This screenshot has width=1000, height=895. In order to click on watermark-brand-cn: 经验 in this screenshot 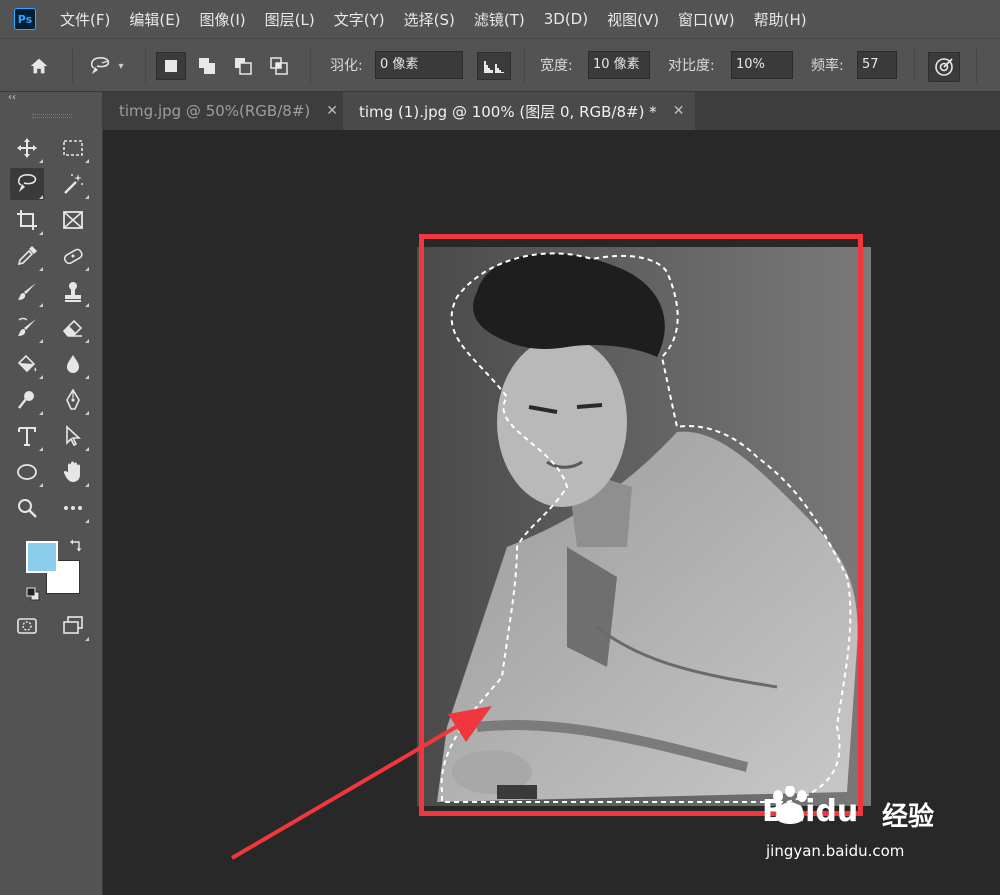, I will do `click(908, 817)`.